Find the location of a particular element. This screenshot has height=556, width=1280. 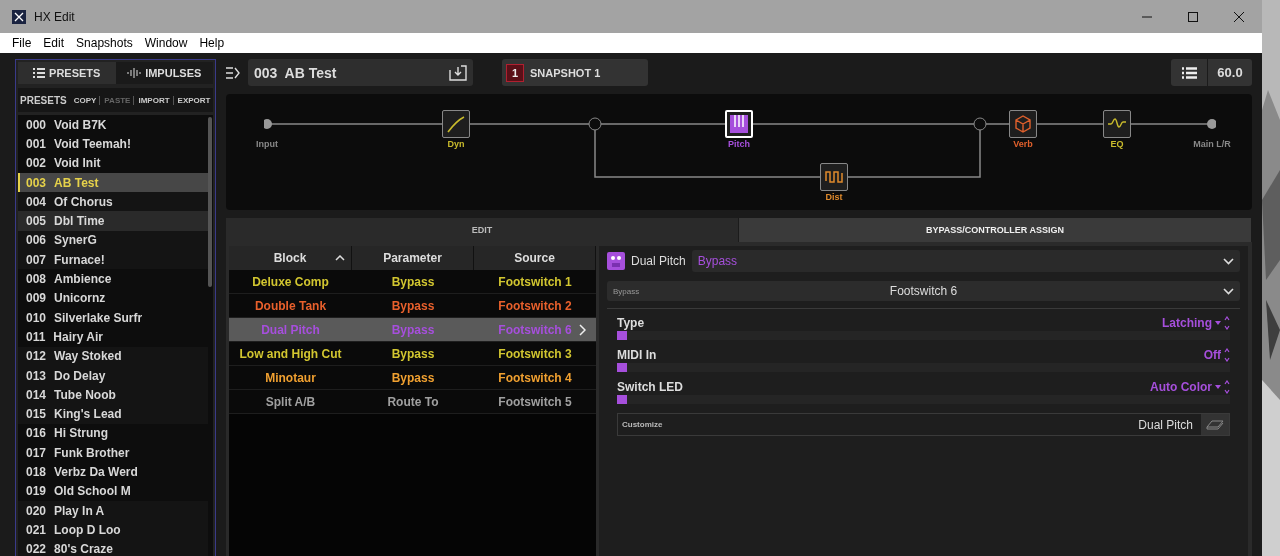

table-row: Minotaur Bypass Footswitch 4 is located at coordinates (412, 378).